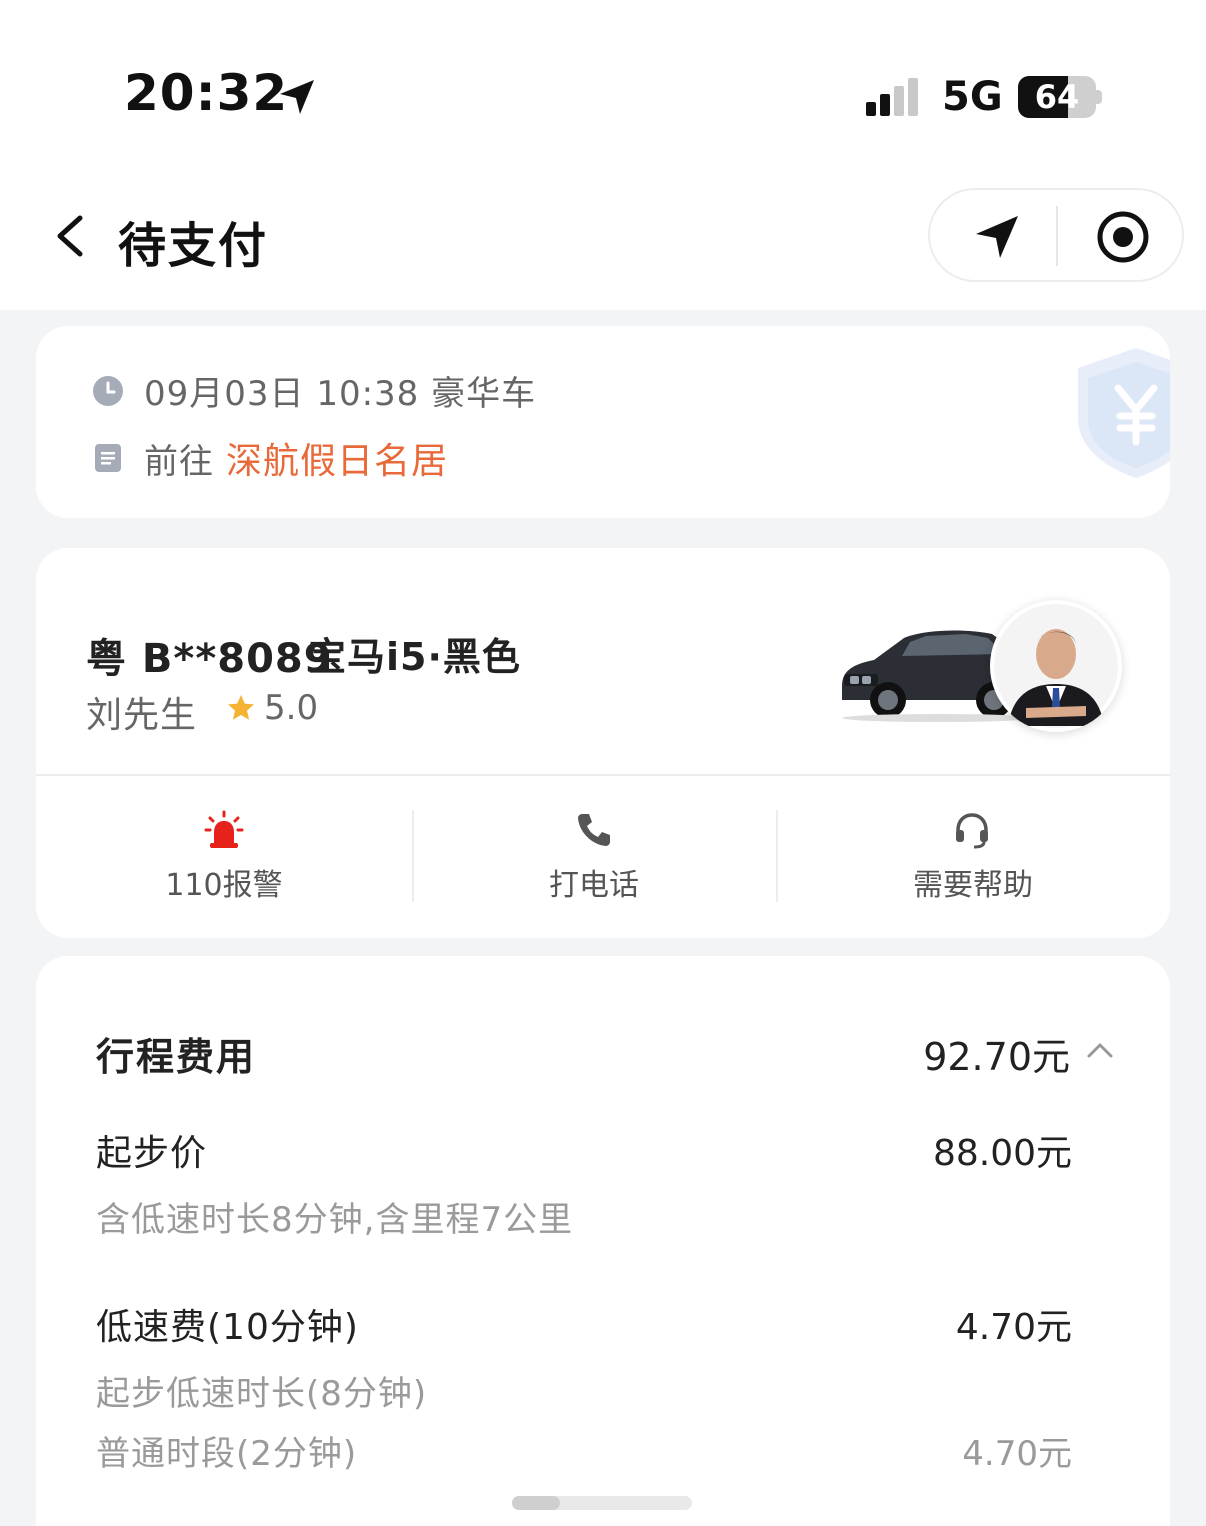 Image resolution: width=1206 pixels, height=1526 pixels. What do you see at coordinates (1123, 237) in the screenshot?
I see `record-target-icon` at bounding box center [1123, 237].